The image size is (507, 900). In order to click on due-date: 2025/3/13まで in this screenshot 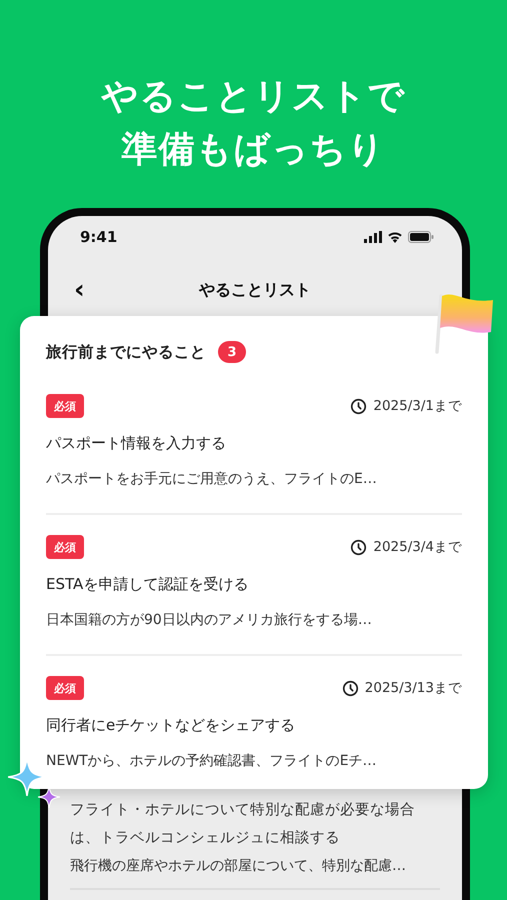, I will do `click(413, 688)`.